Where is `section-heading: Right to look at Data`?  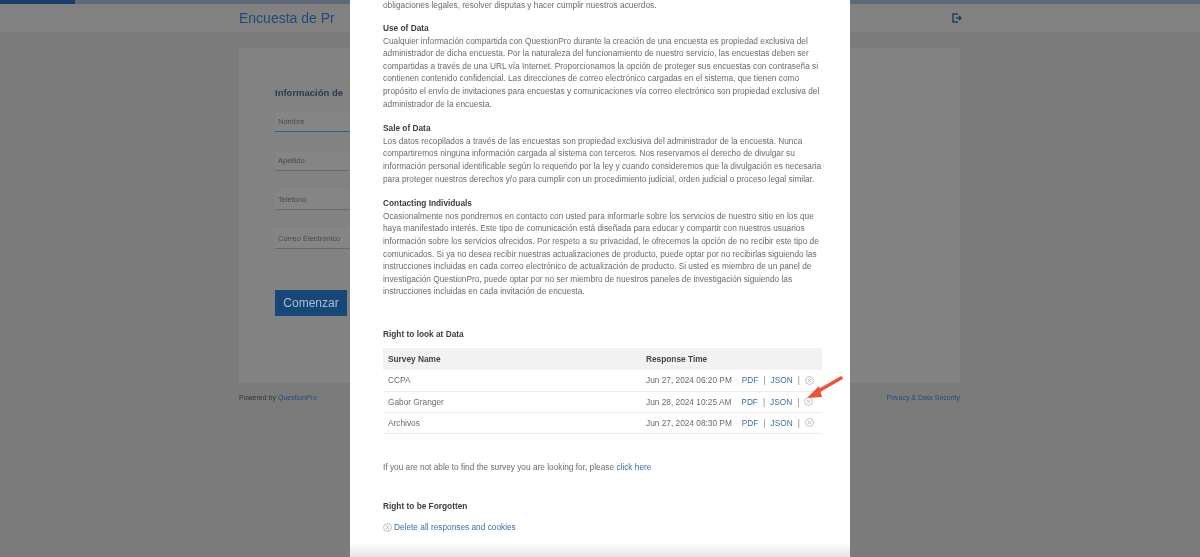 section-heading: Right to look at Data is located at coordinates (424, 334).